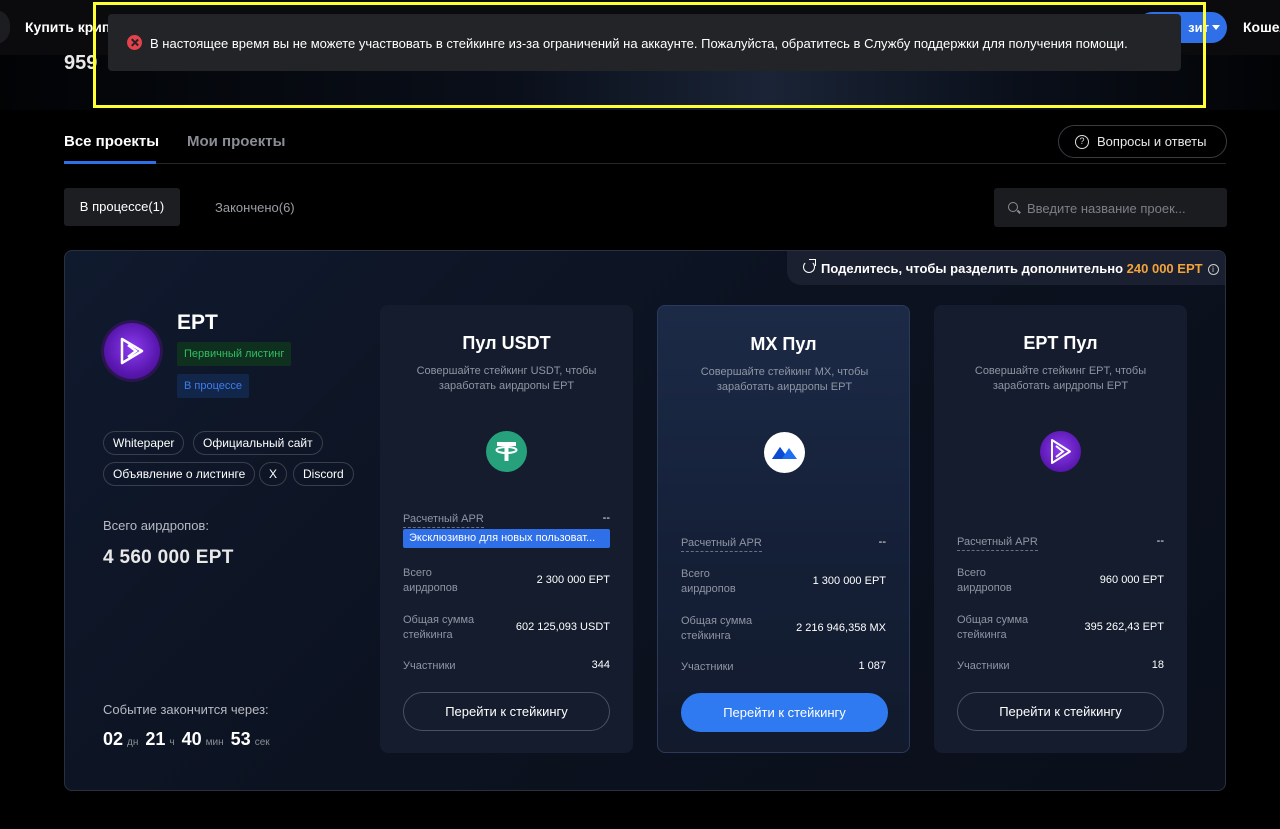 This screenshot has width=1280, height=829. What do you see at coordinates (649, 55) in the screenshot?
I see `highlight-frame` at bounding box center [649, 55].